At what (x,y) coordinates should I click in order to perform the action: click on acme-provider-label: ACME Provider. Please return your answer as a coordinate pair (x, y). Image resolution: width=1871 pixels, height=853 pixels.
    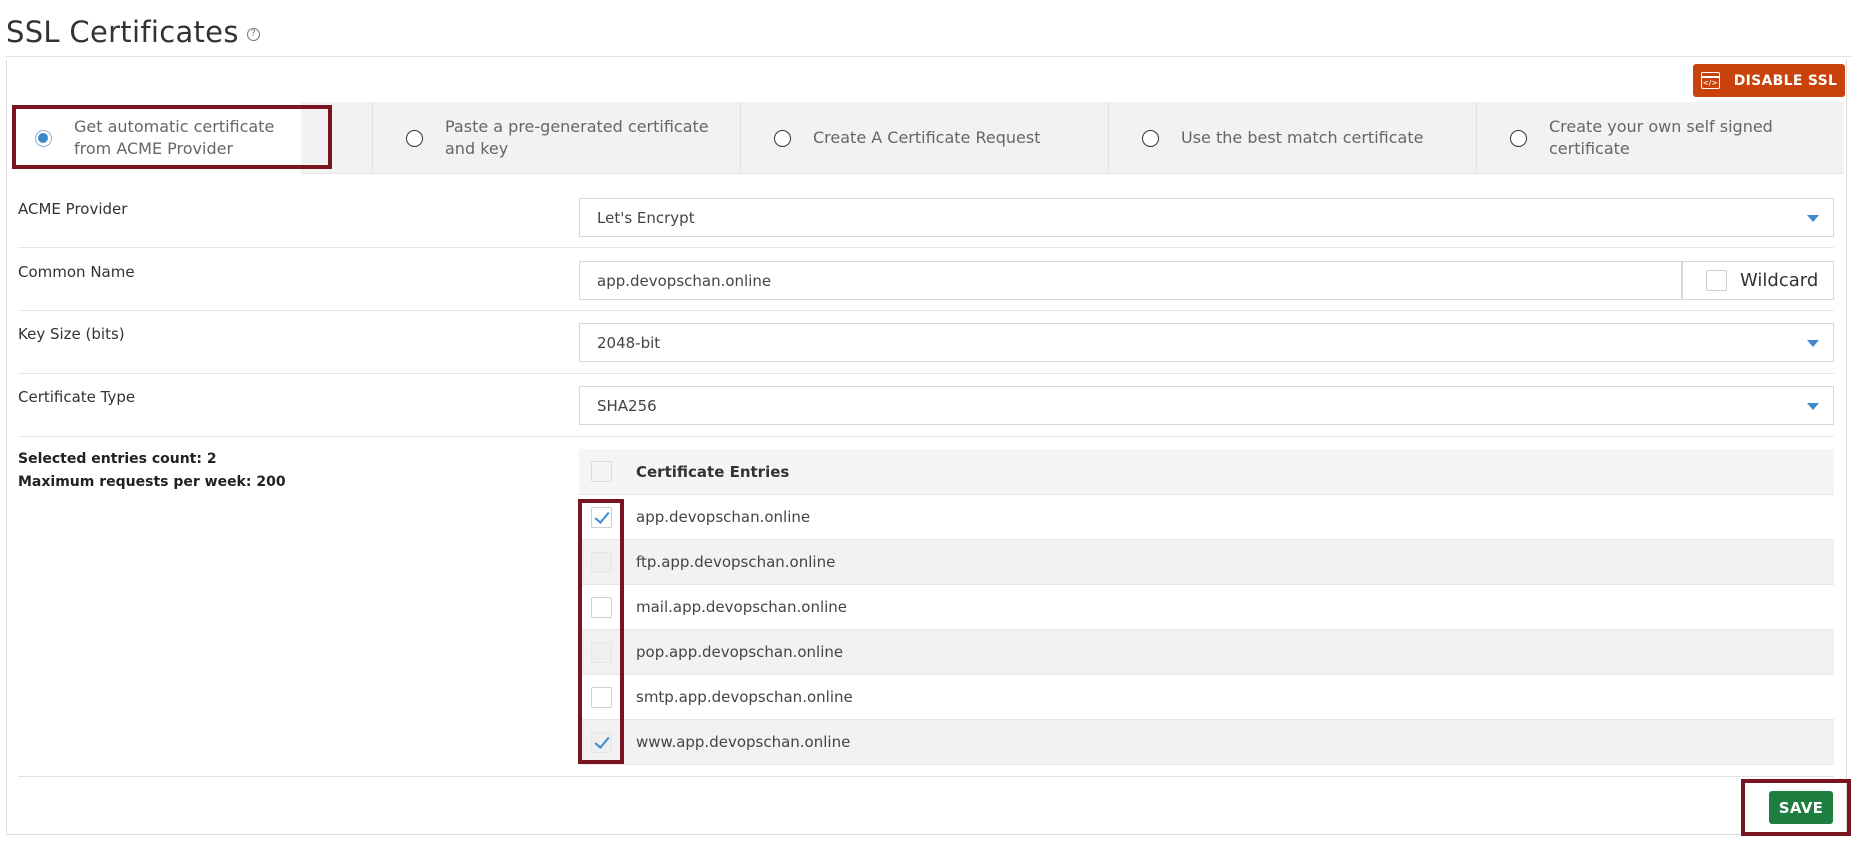
    Looking at the image, I should click on (73, 209).